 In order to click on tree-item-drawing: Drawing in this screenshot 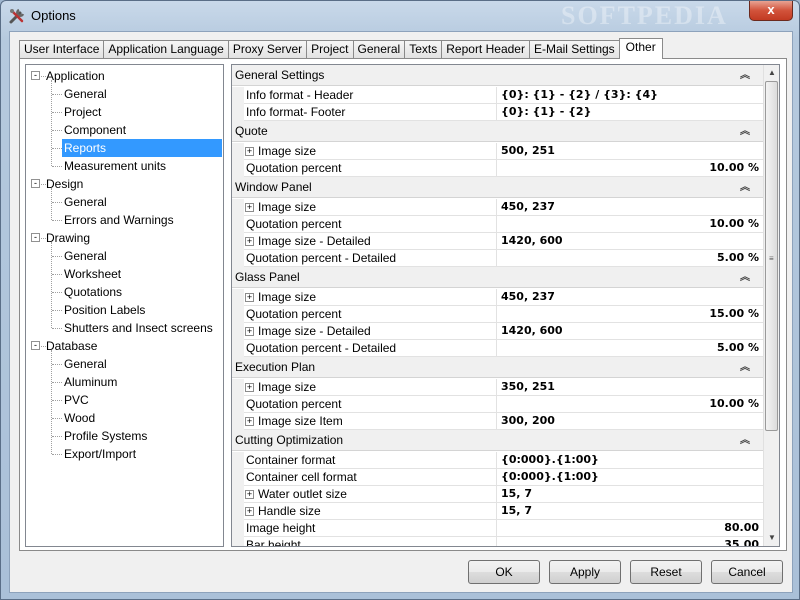, I will do `click(68, 238)`.